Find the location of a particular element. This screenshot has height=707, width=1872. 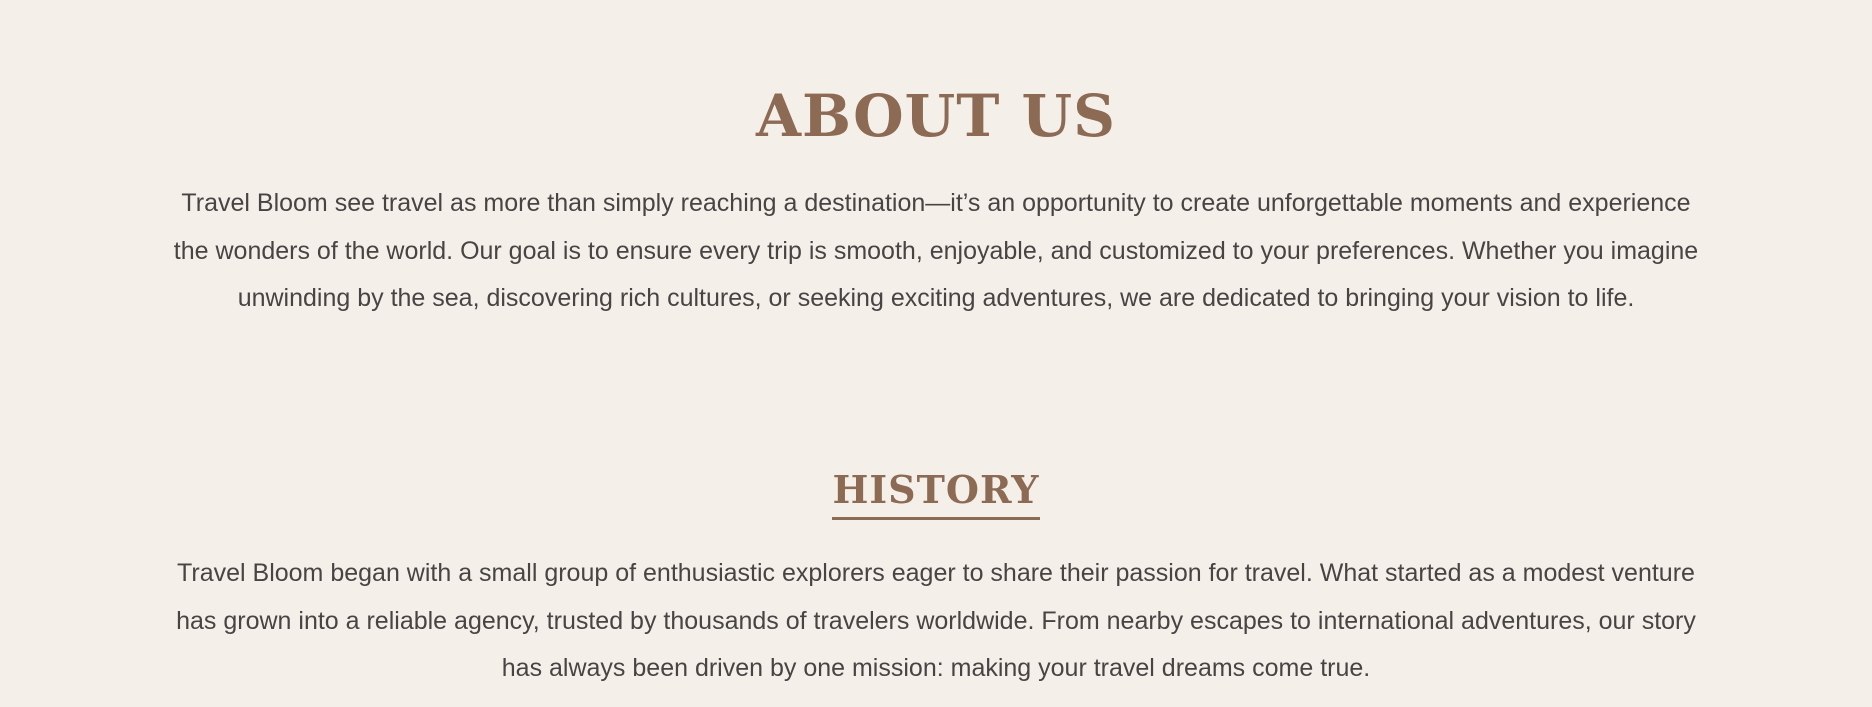

about-us-title: ABOUT US is located at coordinates (936, 116).